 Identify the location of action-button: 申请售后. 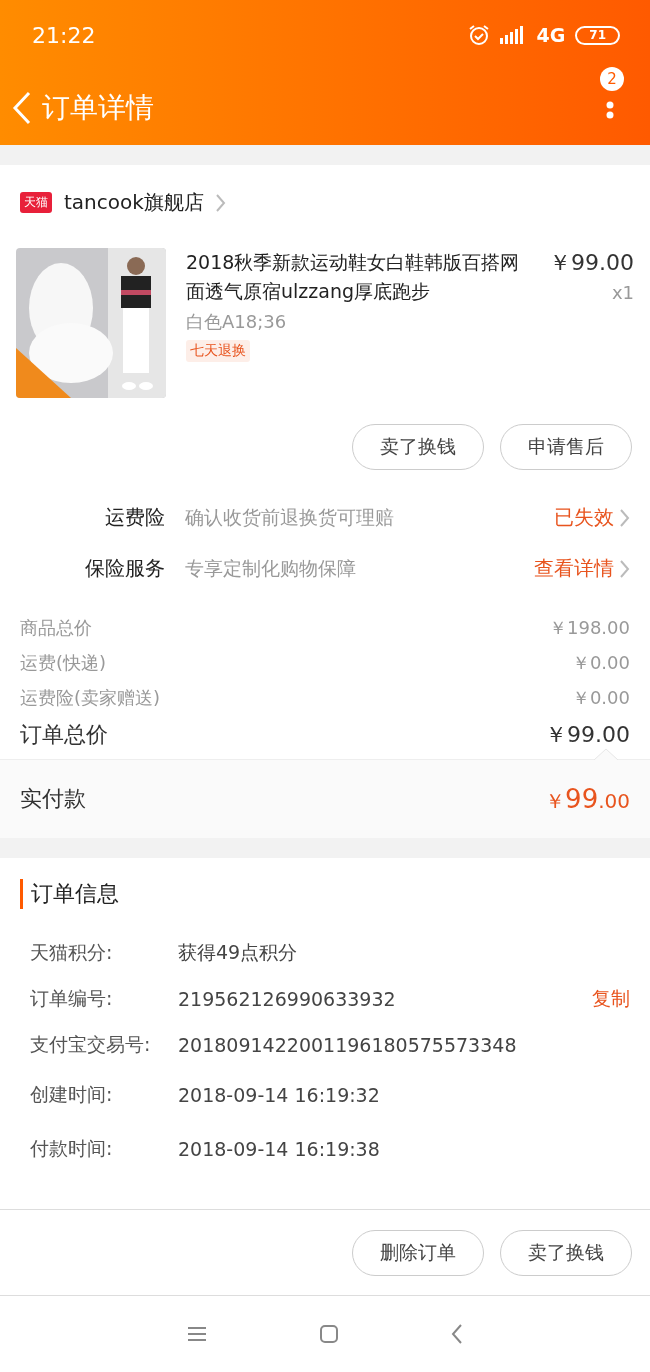
(566, 447).